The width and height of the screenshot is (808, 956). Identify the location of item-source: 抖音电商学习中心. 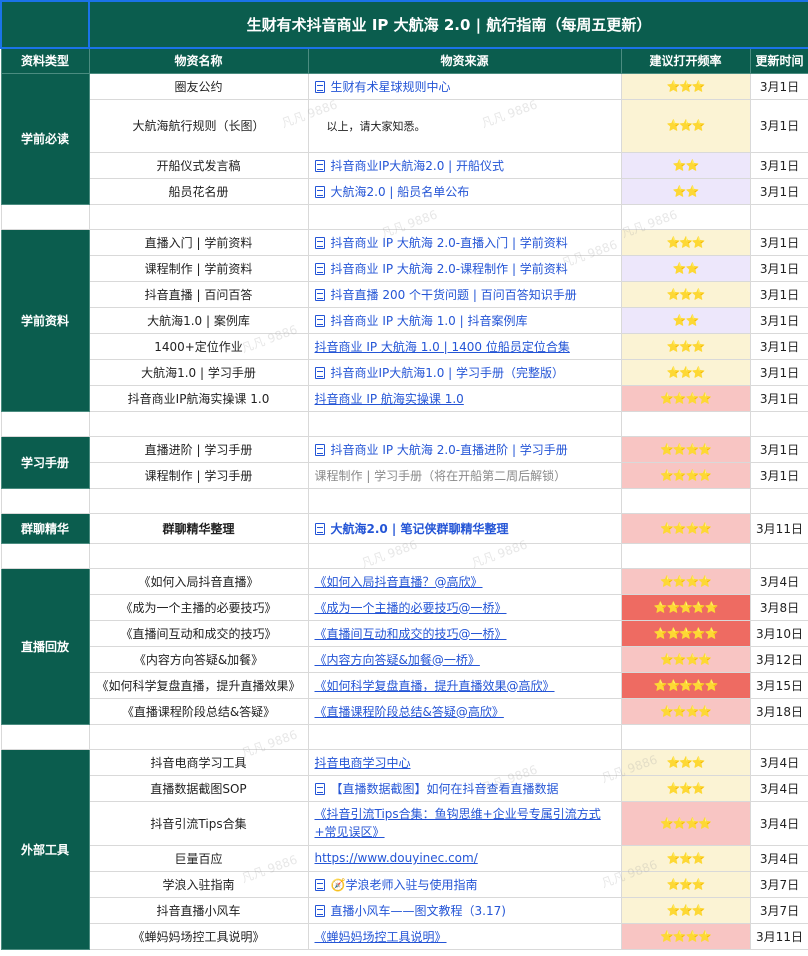
(464, 762).